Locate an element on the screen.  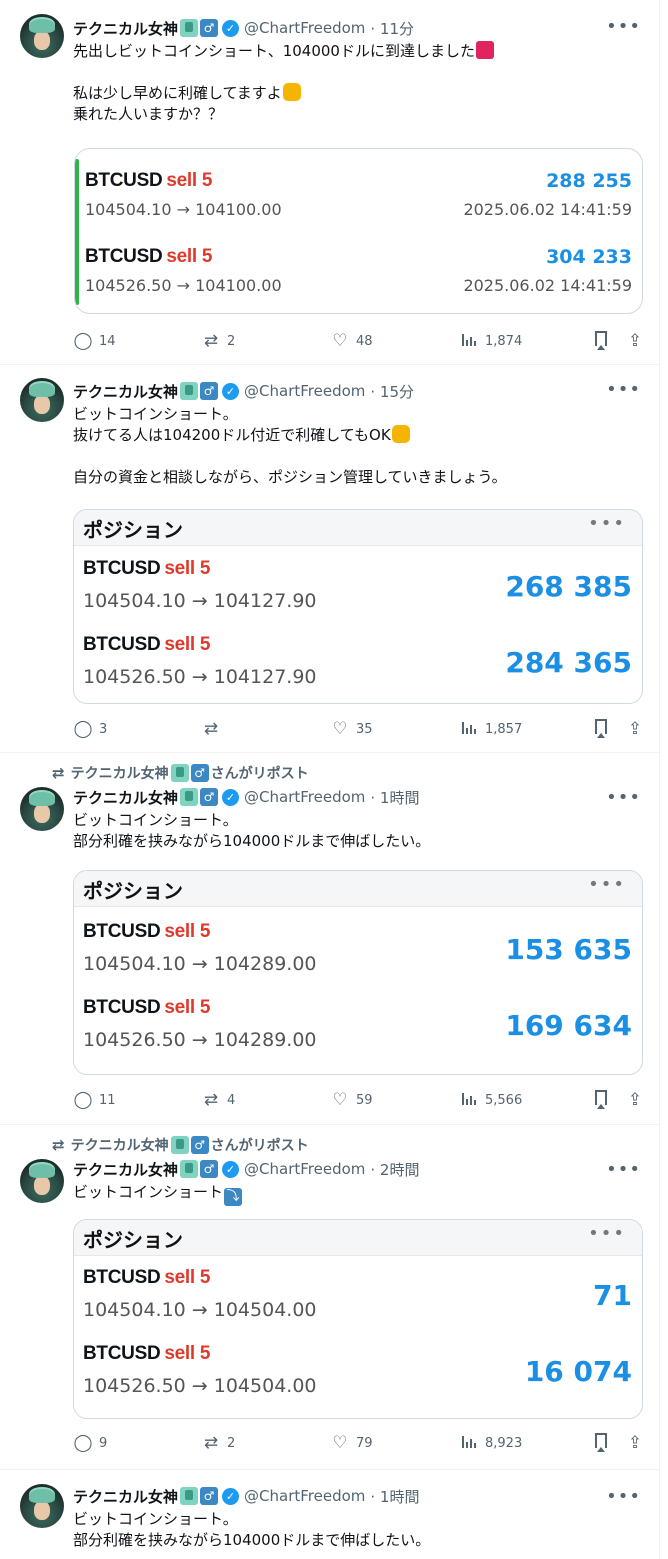
price-route: 104504.10 → 104100.00 is located at coordinates (183, 209).